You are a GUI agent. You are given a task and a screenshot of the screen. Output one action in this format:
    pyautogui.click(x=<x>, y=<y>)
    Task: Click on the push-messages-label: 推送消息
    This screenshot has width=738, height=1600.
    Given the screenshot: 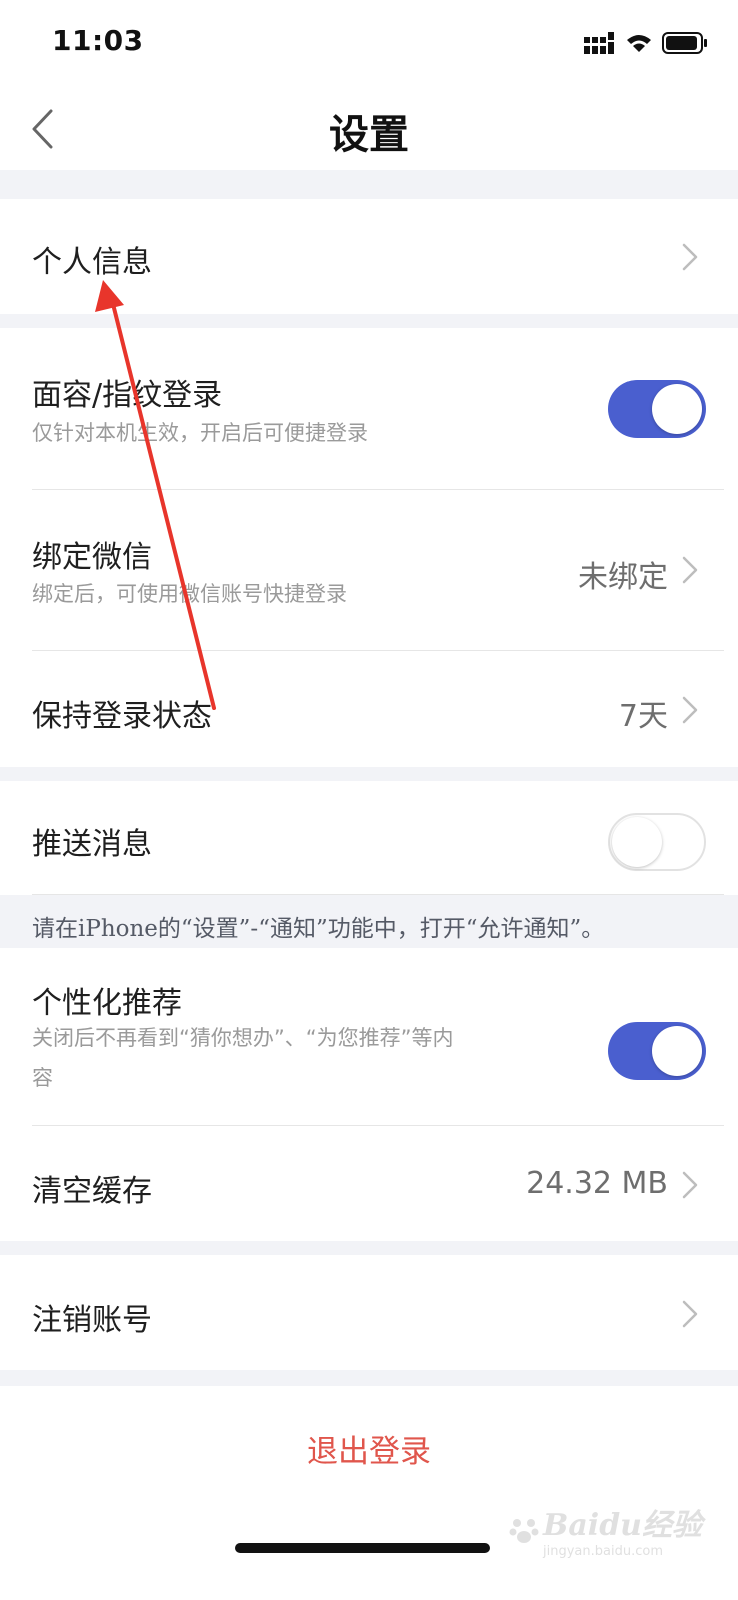 What is the action you would take?
    pyautogui.click(x=92, y=844)
    